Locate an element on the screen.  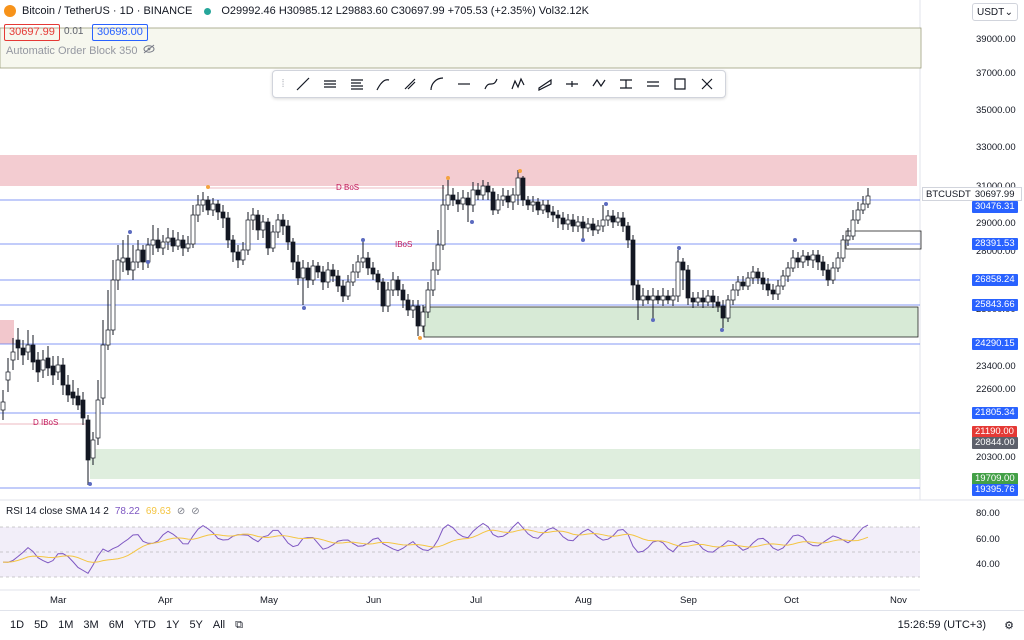
gann-icon is located at coordinates (383, 84).